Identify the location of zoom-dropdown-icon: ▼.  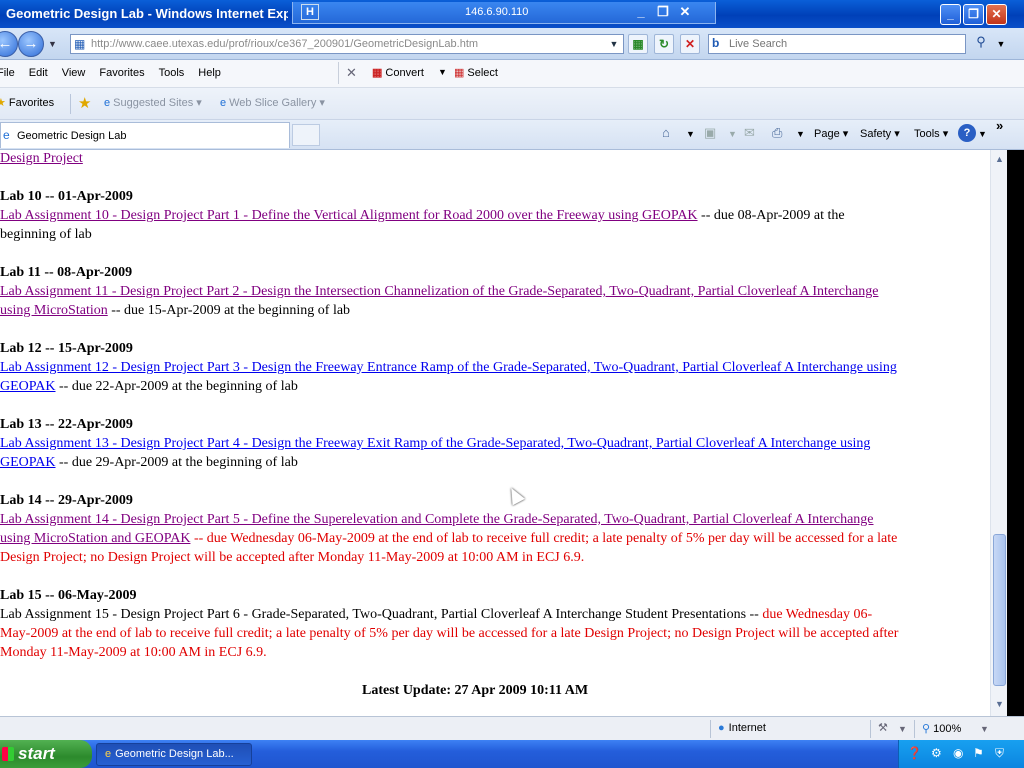
(984, 729).